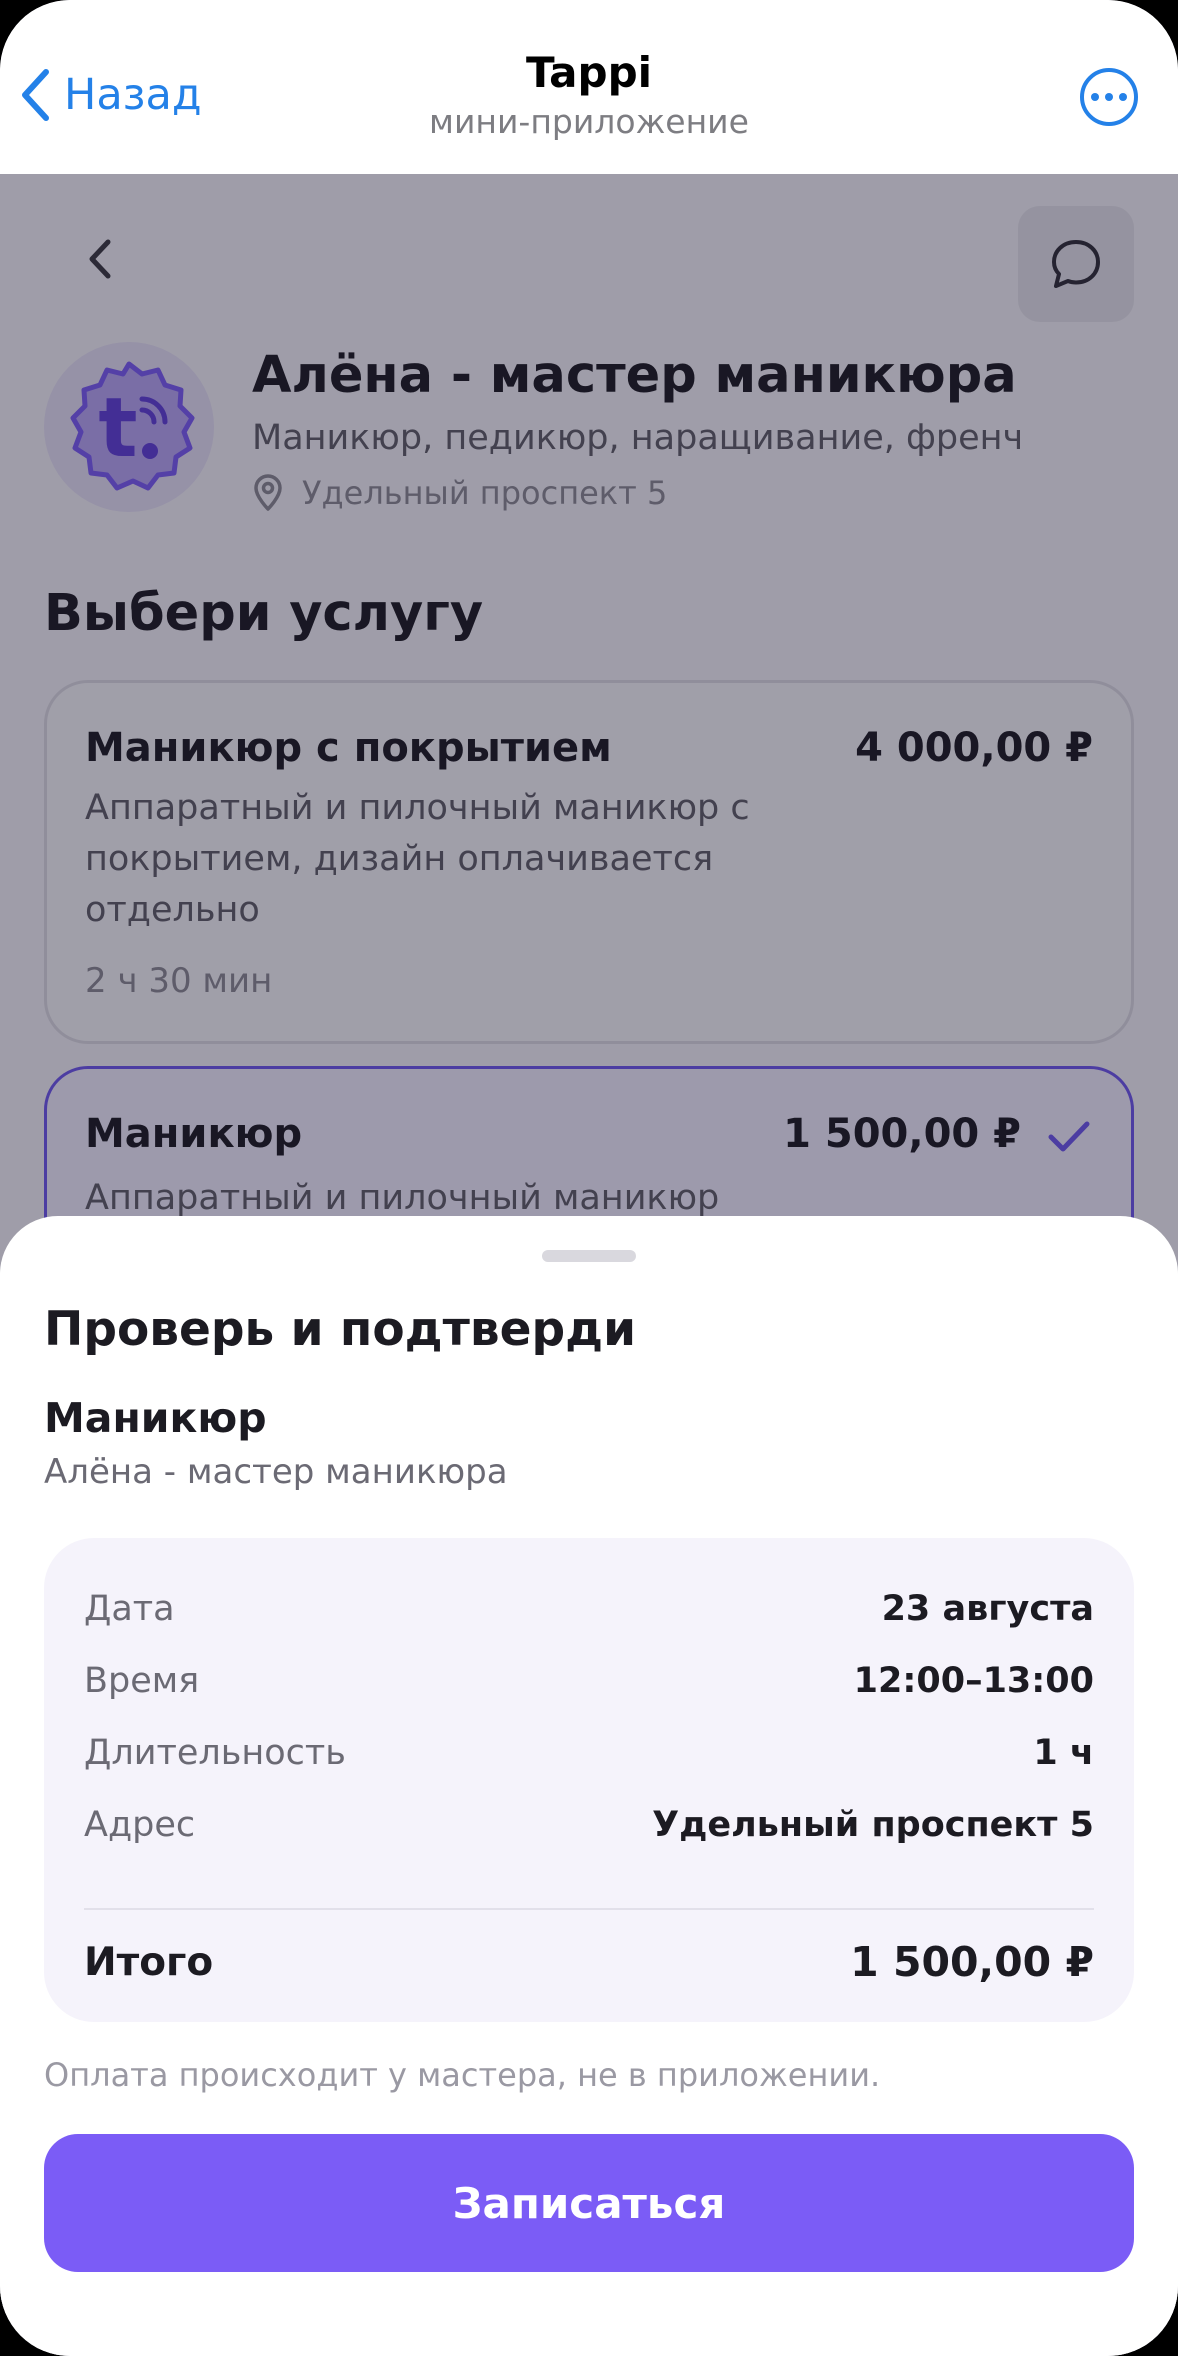 This screenshot has height=2356, width=1178. What do you see at coordinates (1063, 1753) in the screenshot?
I see `detail-value: 1 ч` at bounding box center [1063, 1753].